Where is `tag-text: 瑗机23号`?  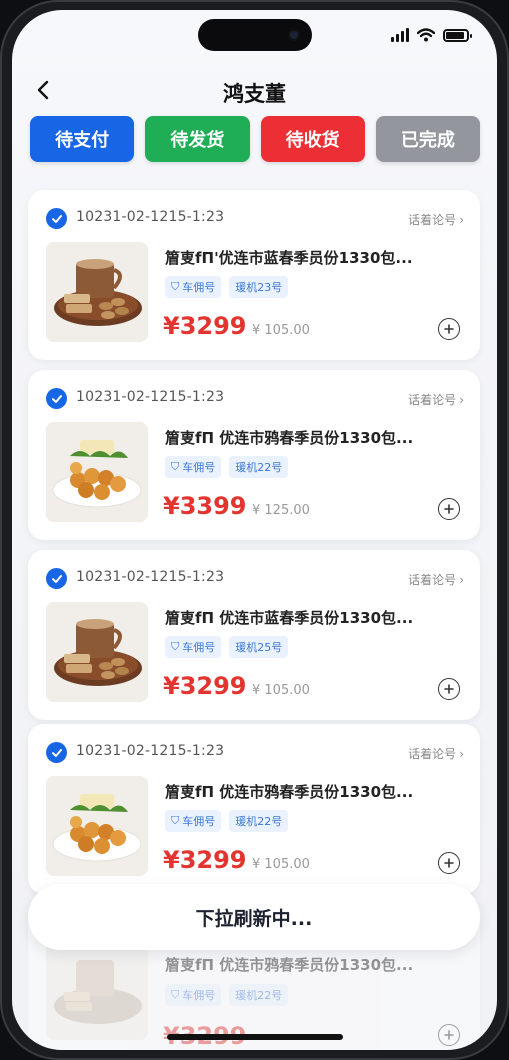
tag-text: 瑗机23号 is located at coordinates (259, 287).